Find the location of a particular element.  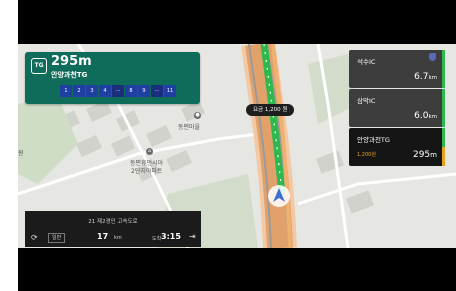

lane: 3 is located at coordinates (92, 91).